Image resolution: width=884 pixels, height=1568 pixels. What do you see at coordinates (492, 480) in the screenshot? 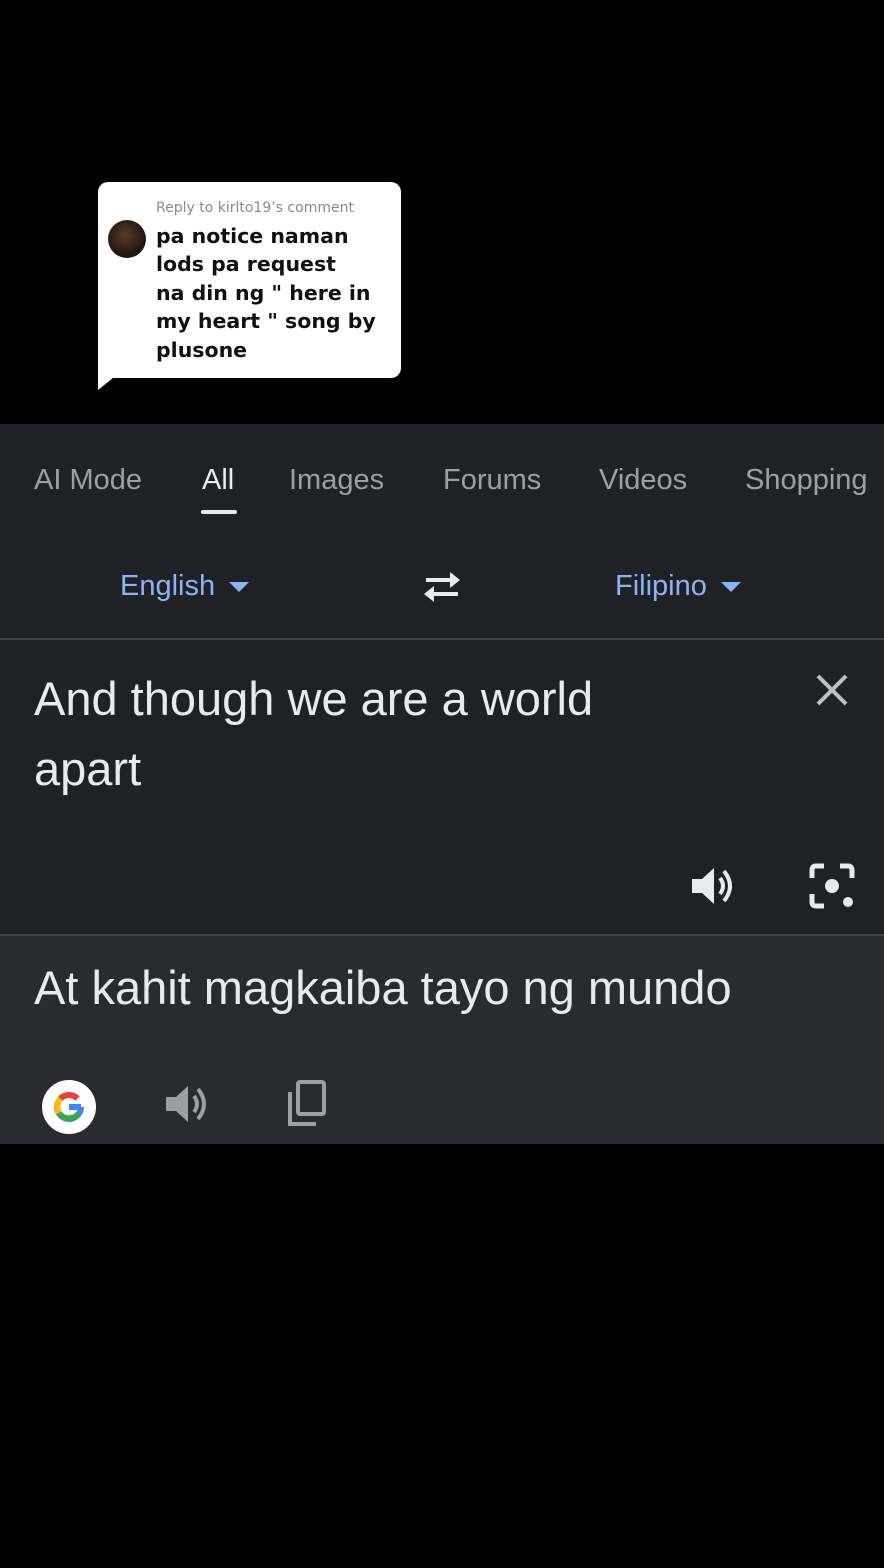
I see `tab-forums: Forums` at bounding box center [492, 480].